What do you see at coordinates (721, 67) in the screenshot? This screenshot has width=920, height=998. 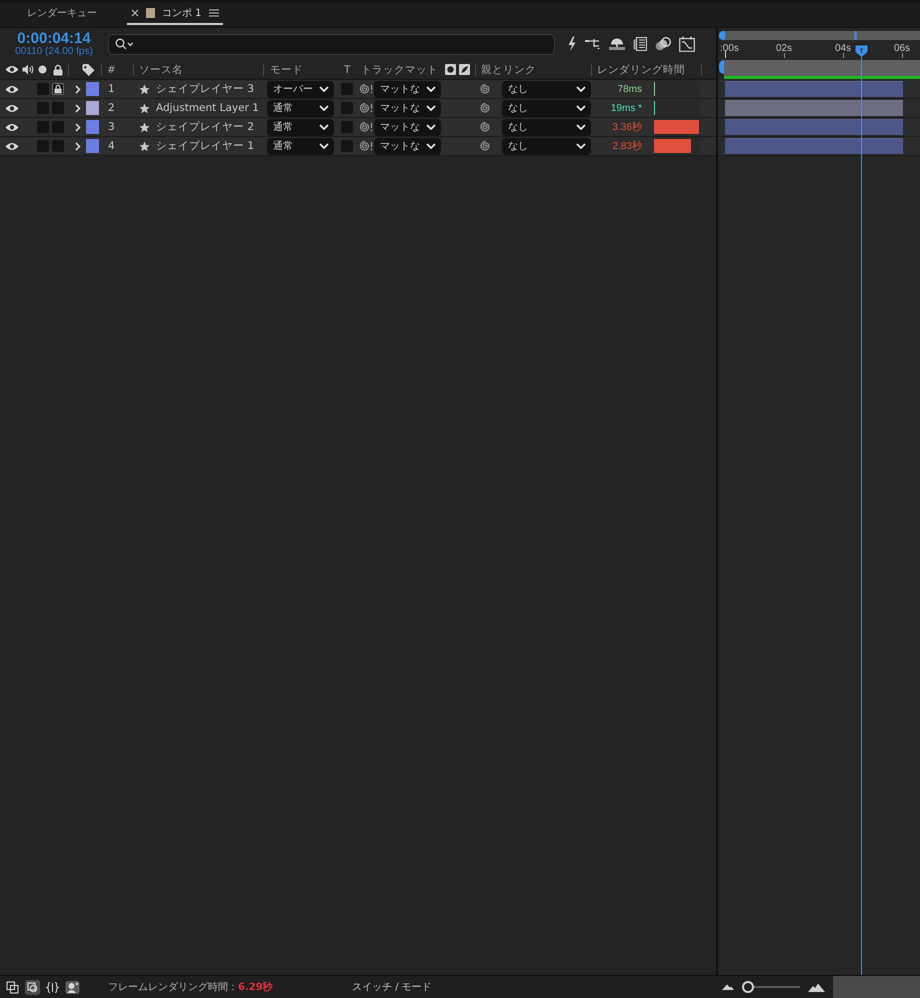 I see `work-area-handle` at bounding box center [721, 67].